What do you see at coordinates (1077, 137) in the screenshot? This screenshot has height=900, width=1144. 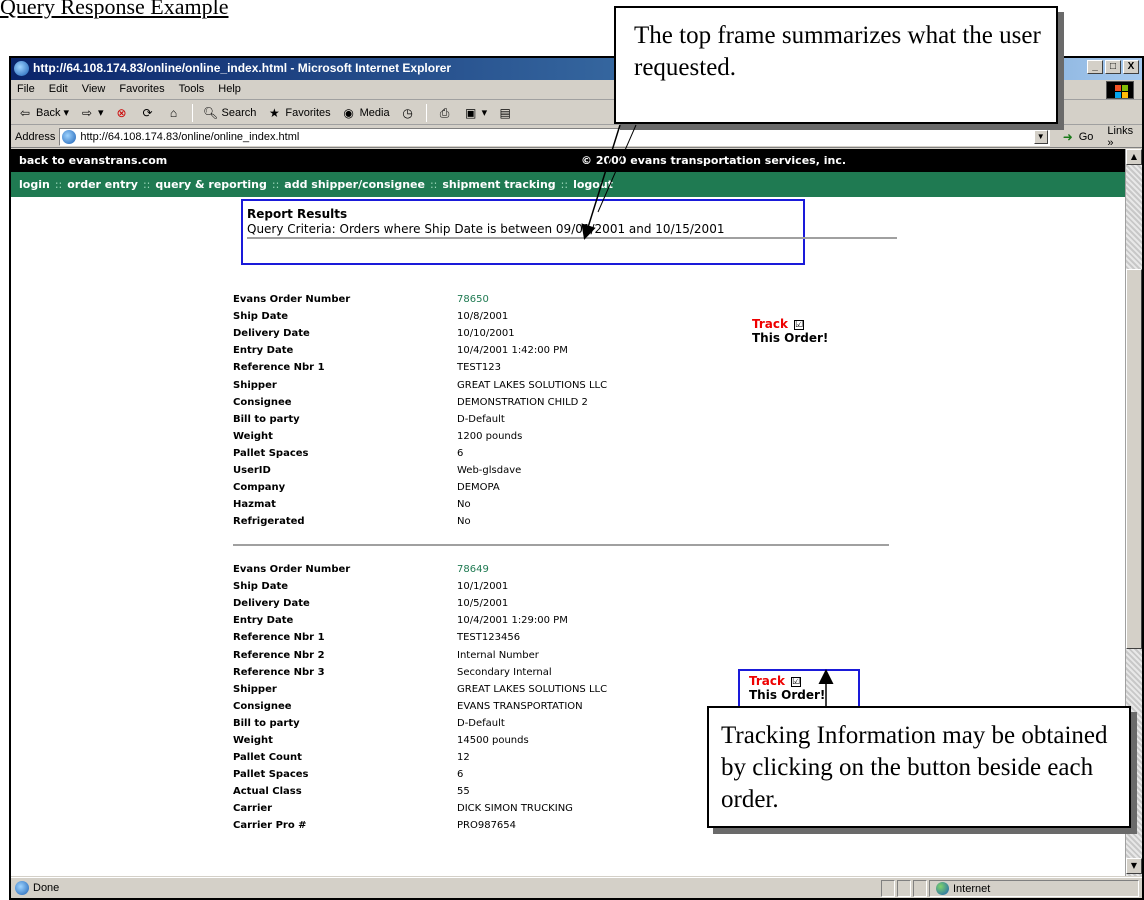 I see `go-button: ➜ Go` at bounding box center [1077, 137].